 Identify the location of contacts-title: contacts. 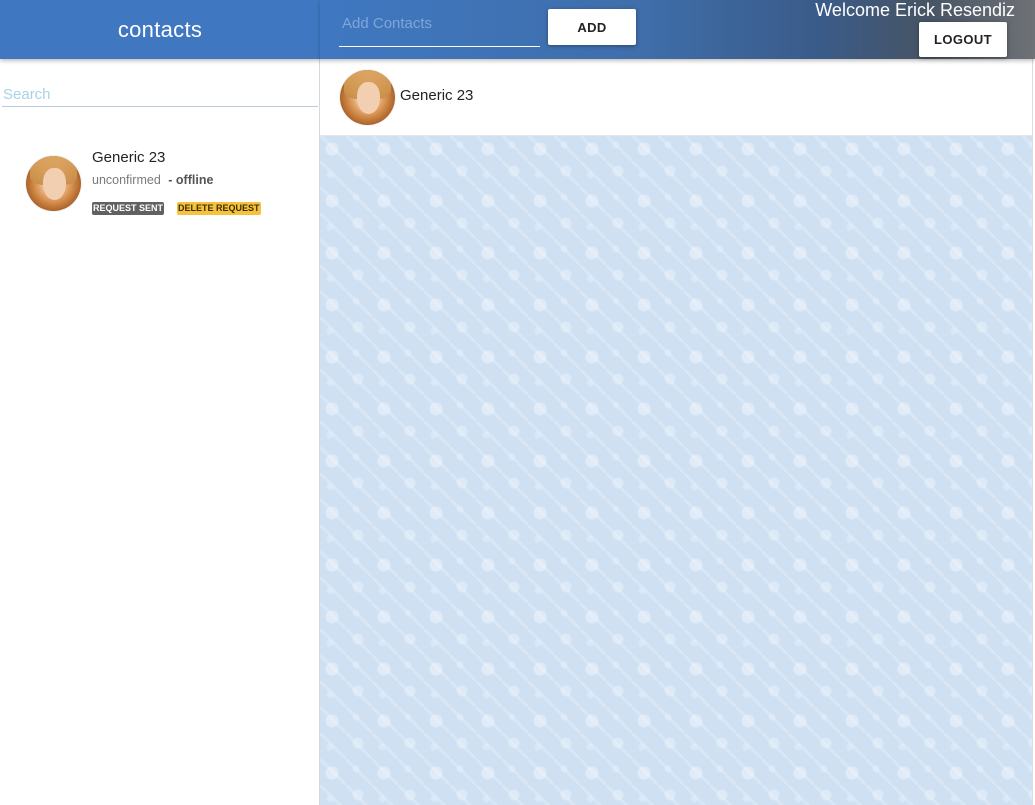
(160, 29).